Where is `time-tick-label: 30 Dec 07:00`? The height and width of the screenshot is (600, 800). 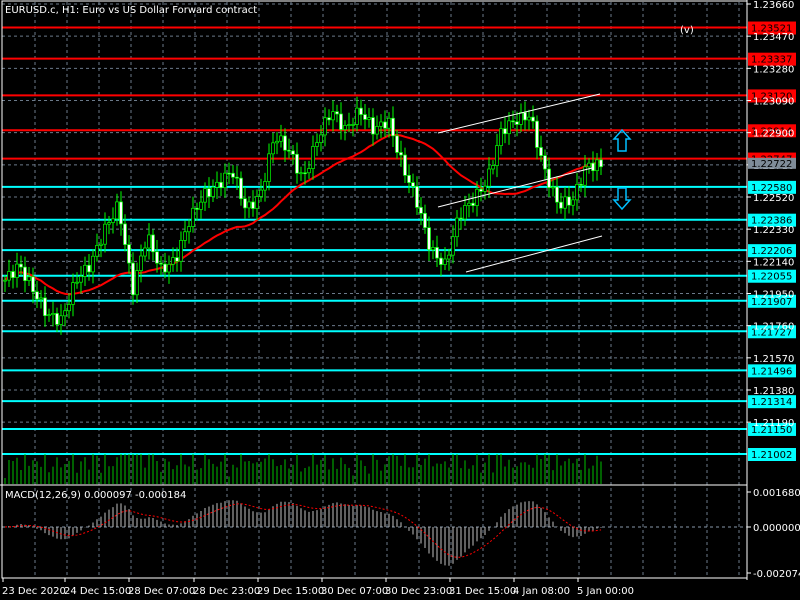
time-tick-label: 30 Dec 07:00 is located at coordinates (354, 591).